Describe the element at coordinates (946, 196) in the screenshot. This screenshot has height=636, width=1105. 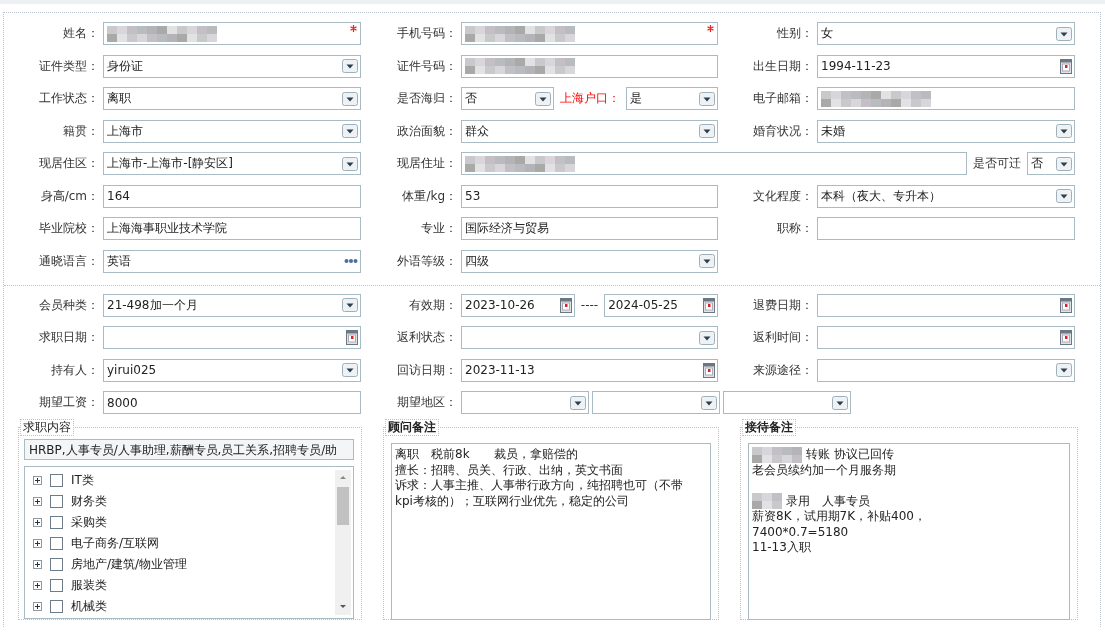
I see `dropdown-field: 本科（夜大、专升本）` at that location.